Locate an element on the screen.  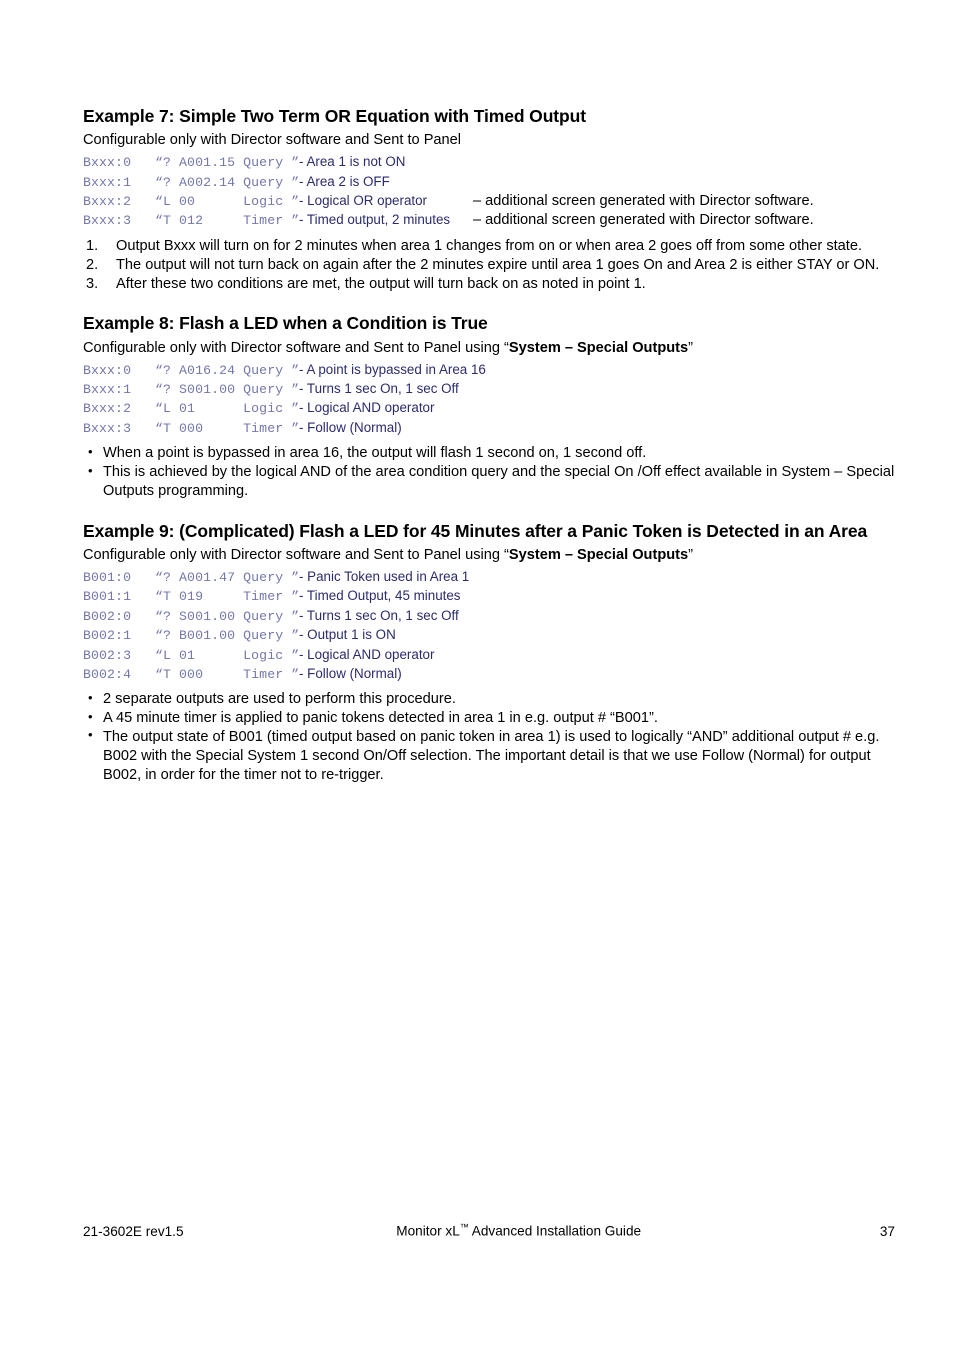
example-9-subtitle-suffix: ” is located at coordinates (691, 554).